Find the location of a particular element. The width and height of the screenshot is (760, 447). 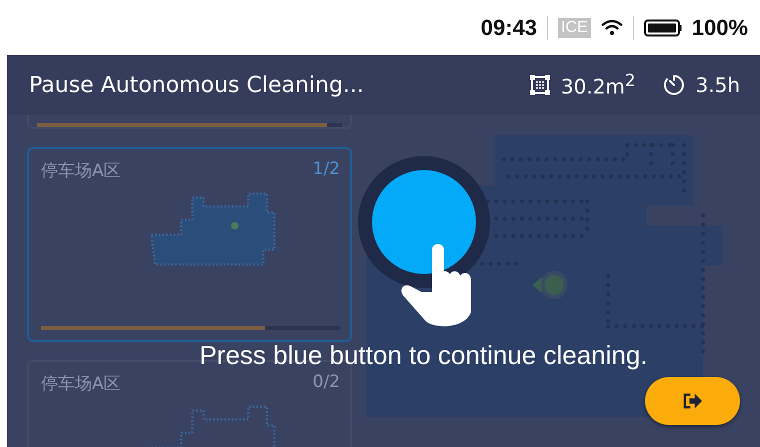

cleaned-area: 30.2m$^{2}$ is located at coordinates (598, 85).